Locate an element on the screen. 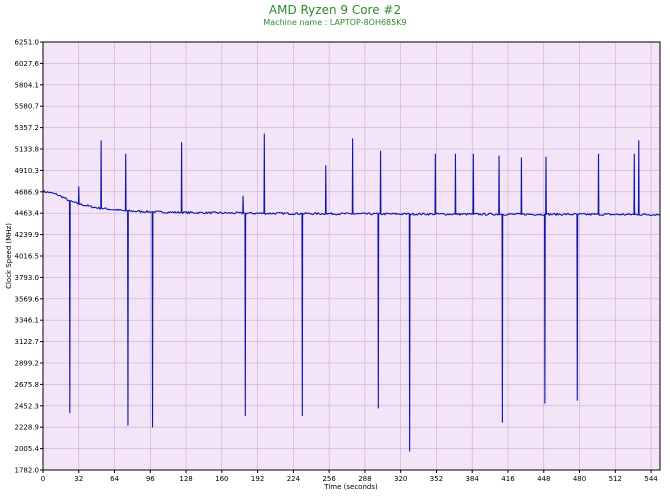  x-tick-label: 416 is located at coordinates (508, 479).